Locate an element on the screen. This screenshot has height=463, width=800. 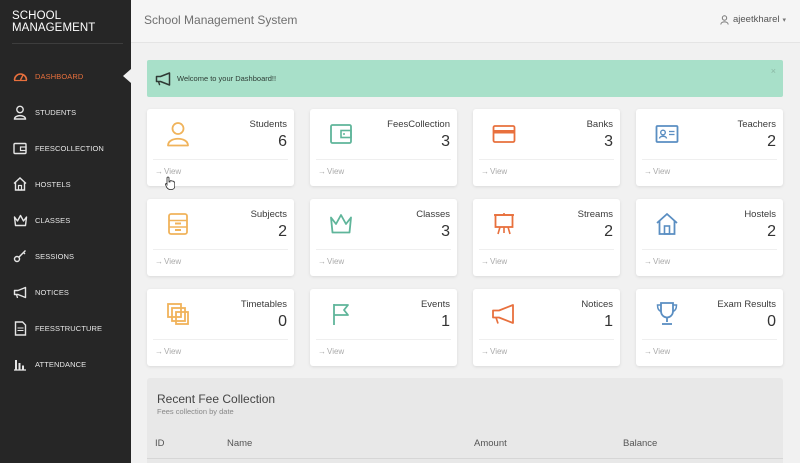
sidebar-item-dashboard: DASHBOARD is located at coordinates (65, 76).